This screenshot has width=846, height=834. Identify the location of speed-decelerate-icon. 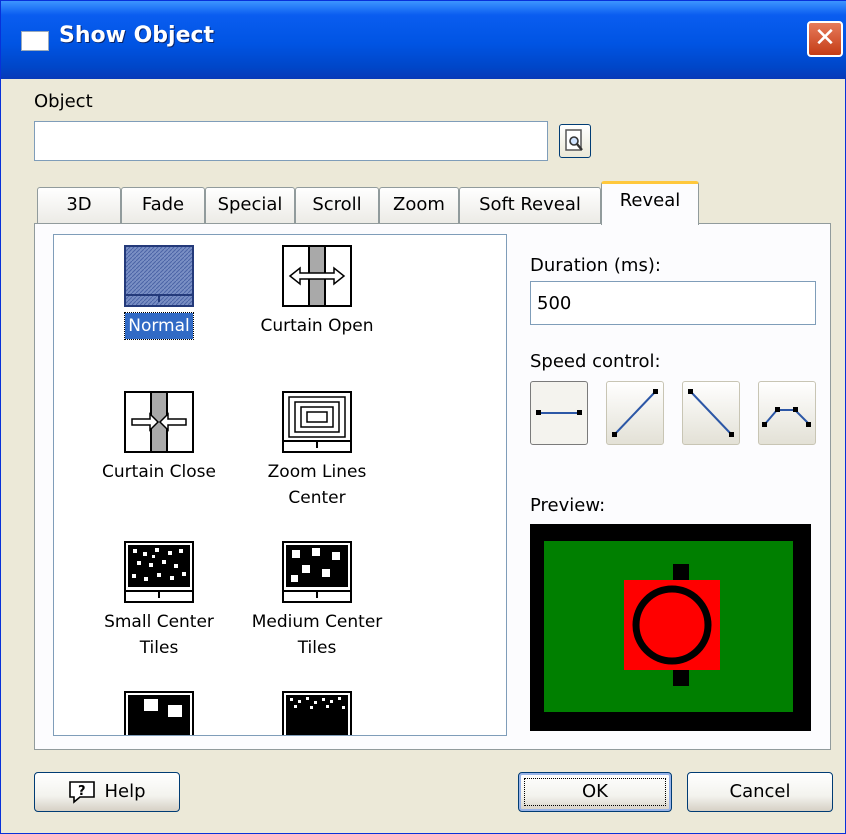
(711, 413).